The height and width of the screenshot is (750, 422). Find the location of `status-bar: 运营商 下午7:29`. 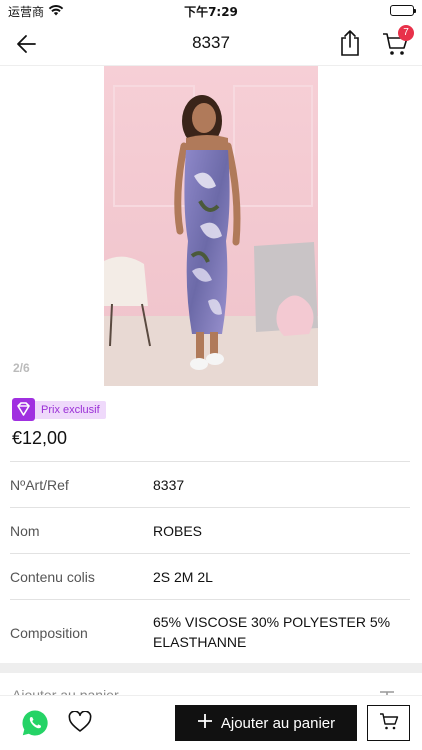

status-bar: 运营商 下午7:29 is located at coordinates (211, 11).